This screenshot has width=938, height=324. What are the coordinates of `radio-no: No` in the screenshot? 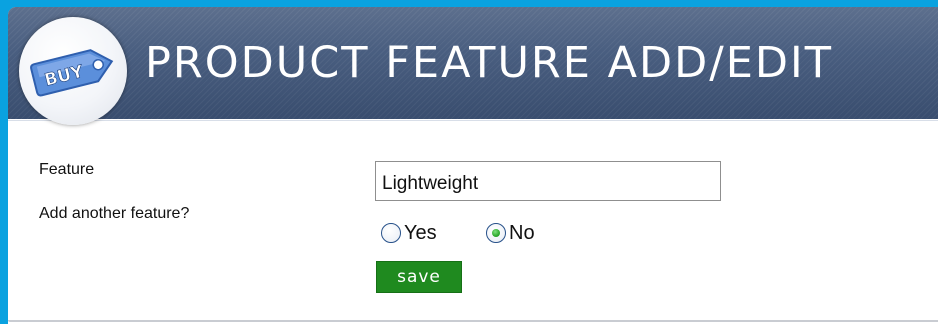 It's located at (510, 233).